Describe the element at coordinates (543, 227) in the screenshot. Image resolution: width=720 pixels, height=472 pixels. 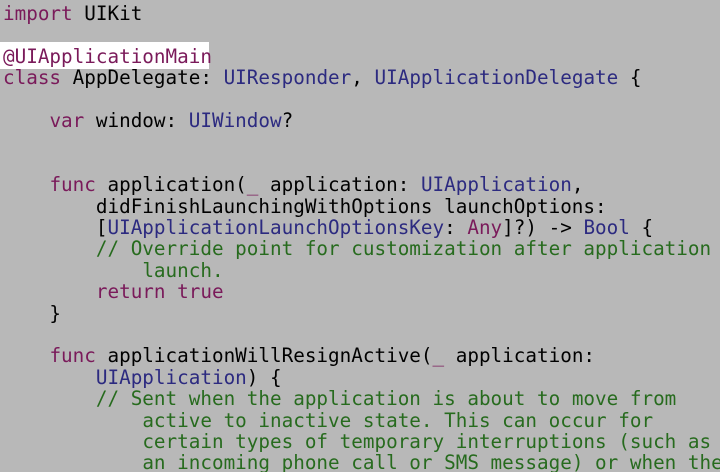
I see `code-token-plain: ]?) ->` at that location.